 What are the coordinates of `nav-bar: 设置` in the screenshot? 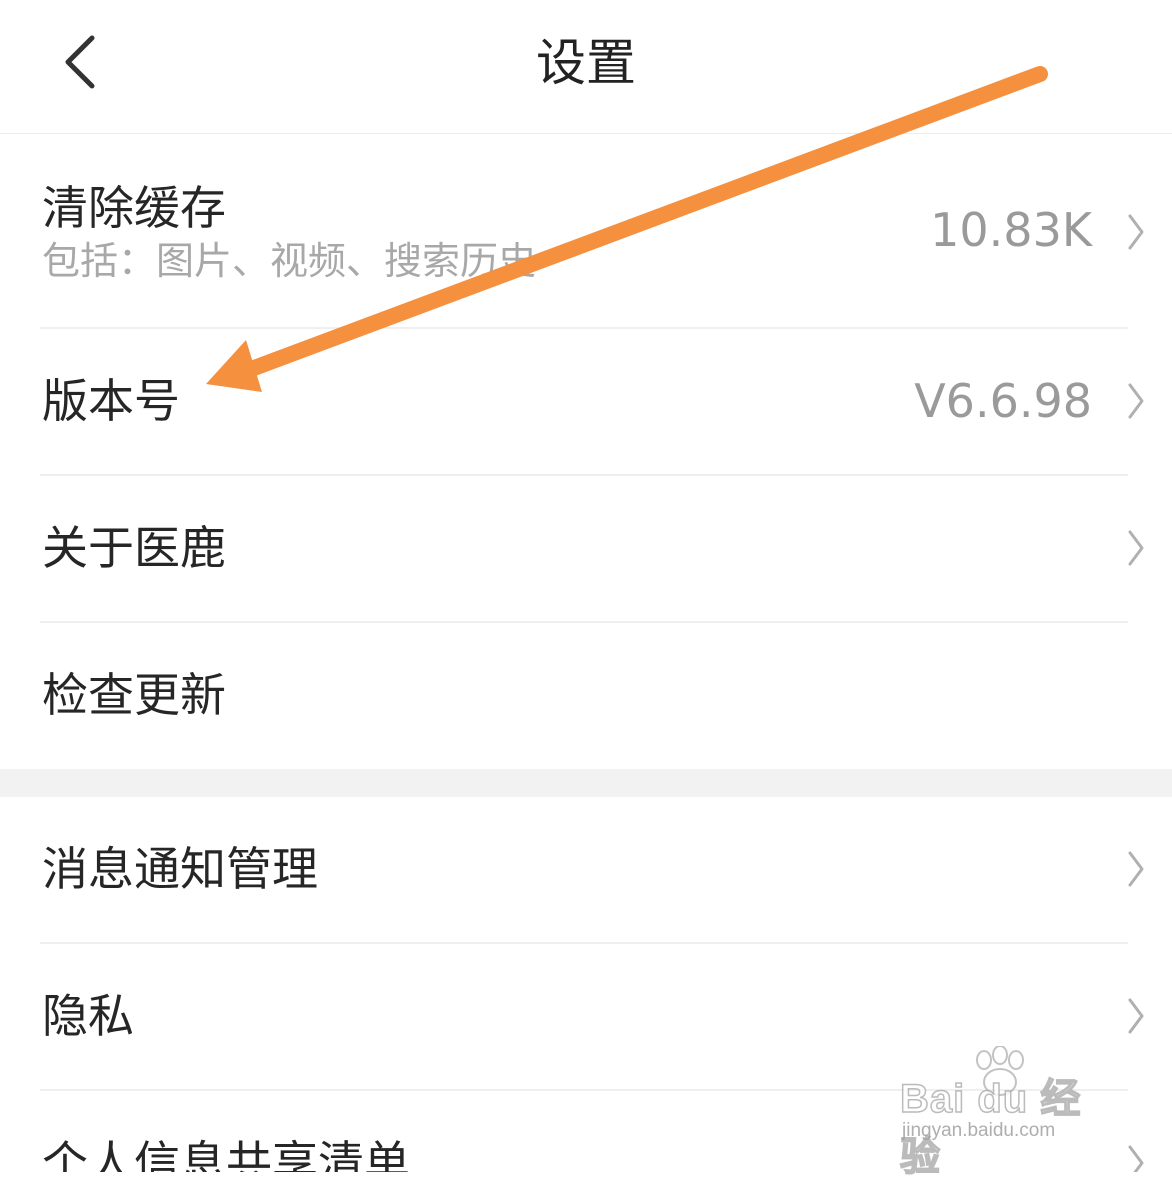 It's located at (586, 67).